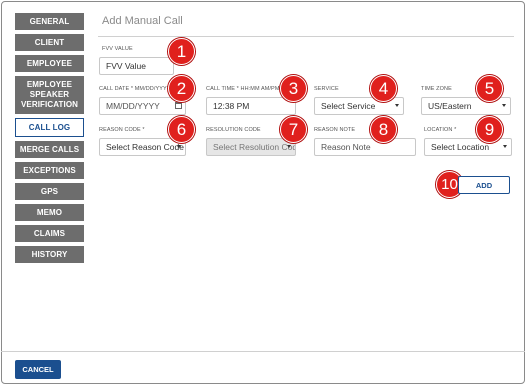  I want to click on location-select: Select Location, so click(468, 147).